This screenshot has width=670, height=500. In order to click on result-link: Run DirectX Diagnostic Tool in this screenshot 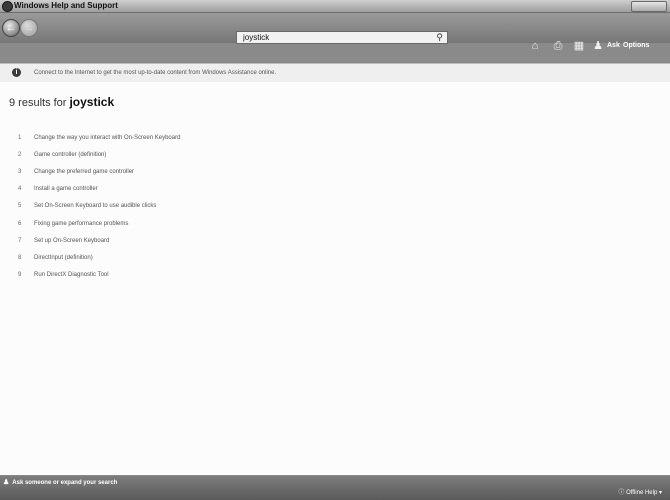, I will do `click(71, 275)`.